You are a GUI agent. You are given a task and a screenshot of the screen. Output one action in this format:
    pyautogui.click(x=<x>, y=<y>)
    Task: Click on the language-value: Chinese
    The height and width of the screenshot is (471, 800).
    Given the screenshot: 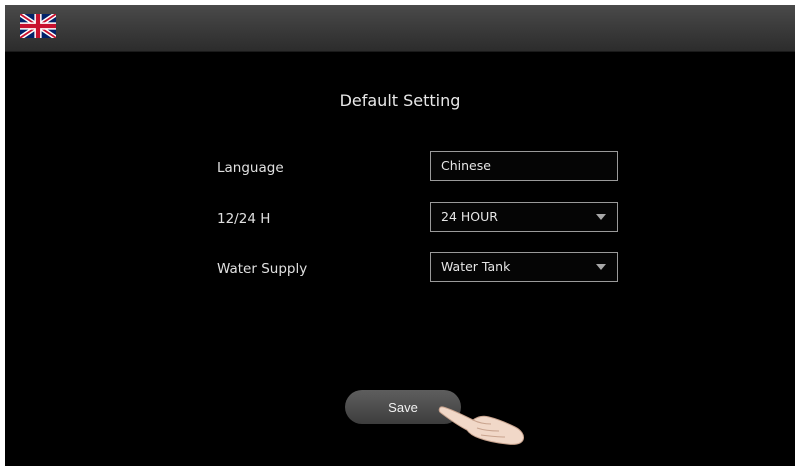 What is the action you would take?
    pyautogui.click(x=466, y=165)
    